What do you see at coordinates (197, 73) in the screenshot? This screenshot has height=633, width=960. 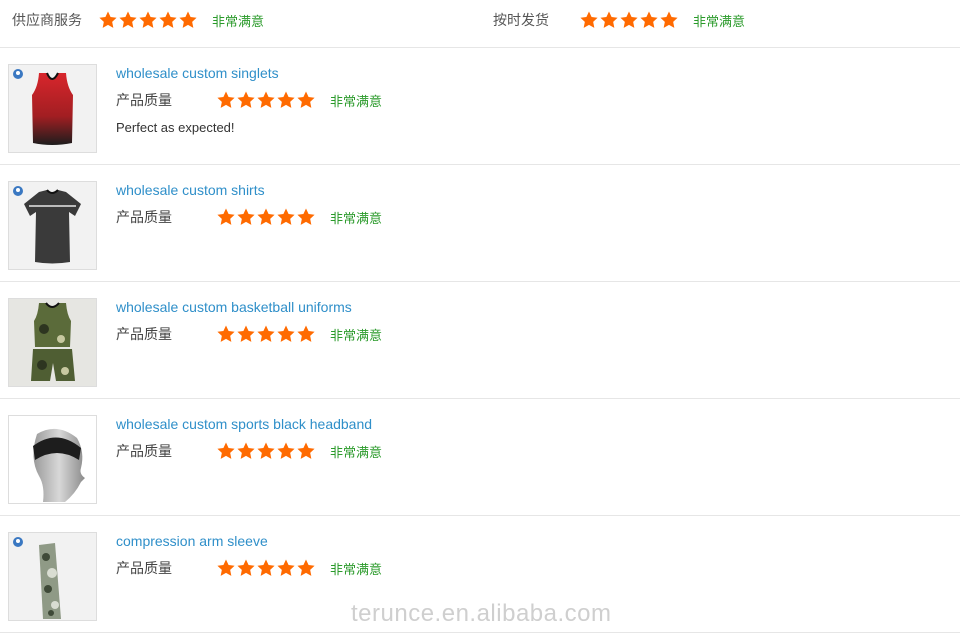 I see `product-name-link: wholesale custom singlets` at bounding box center [197, 73].